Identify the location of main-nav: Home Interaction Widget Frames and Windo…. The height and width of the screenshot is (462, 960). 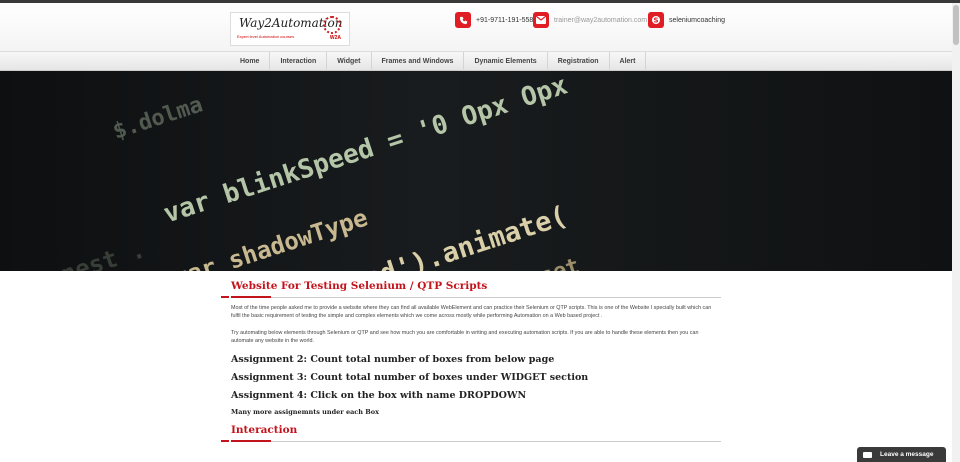
(476, 61).